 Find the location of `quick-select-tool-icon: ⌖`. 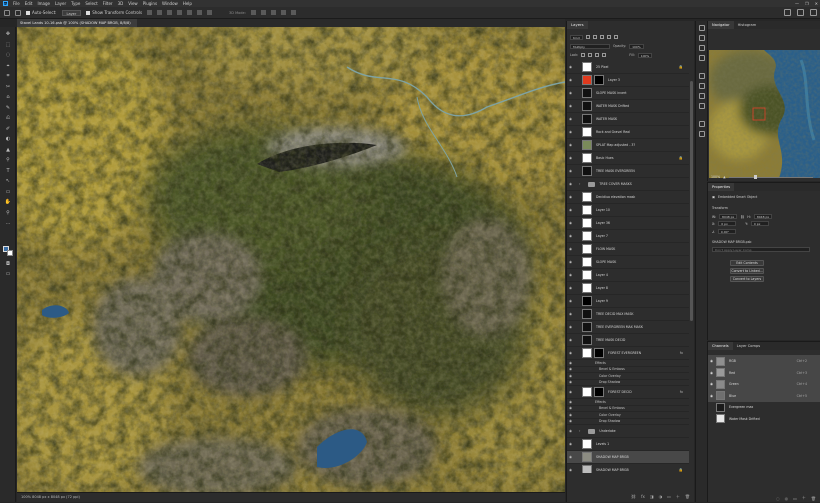

quick-select-tool-icon: ⌖ is located at coordinates (8, 66).